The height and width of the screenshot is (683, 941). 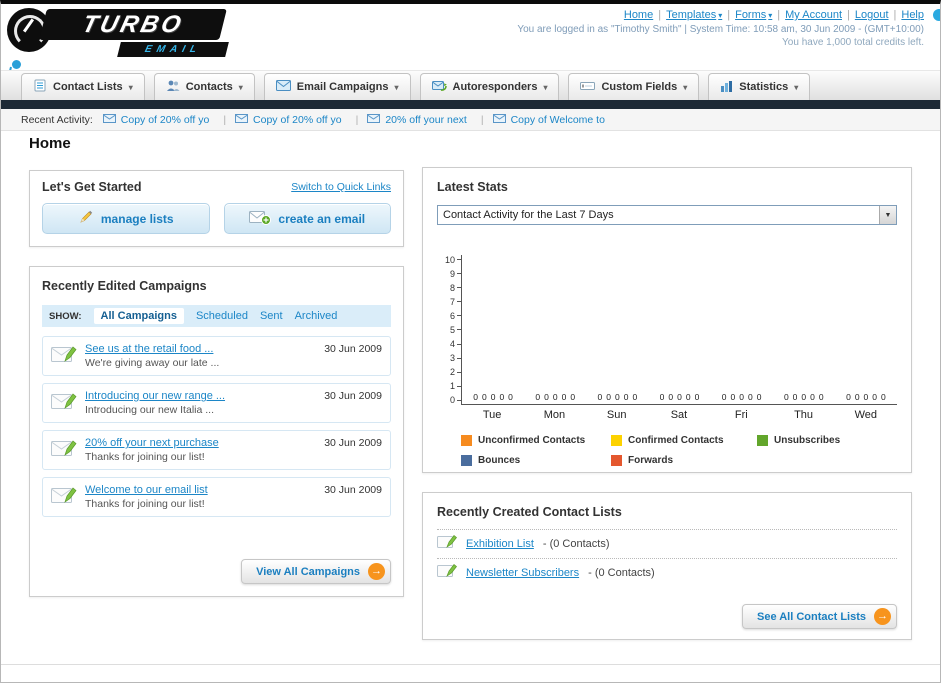 What do you see at coordinates (271, 316) in the screenshot?
I see `filter-sent: Sent` at bounding box center [271, 316].